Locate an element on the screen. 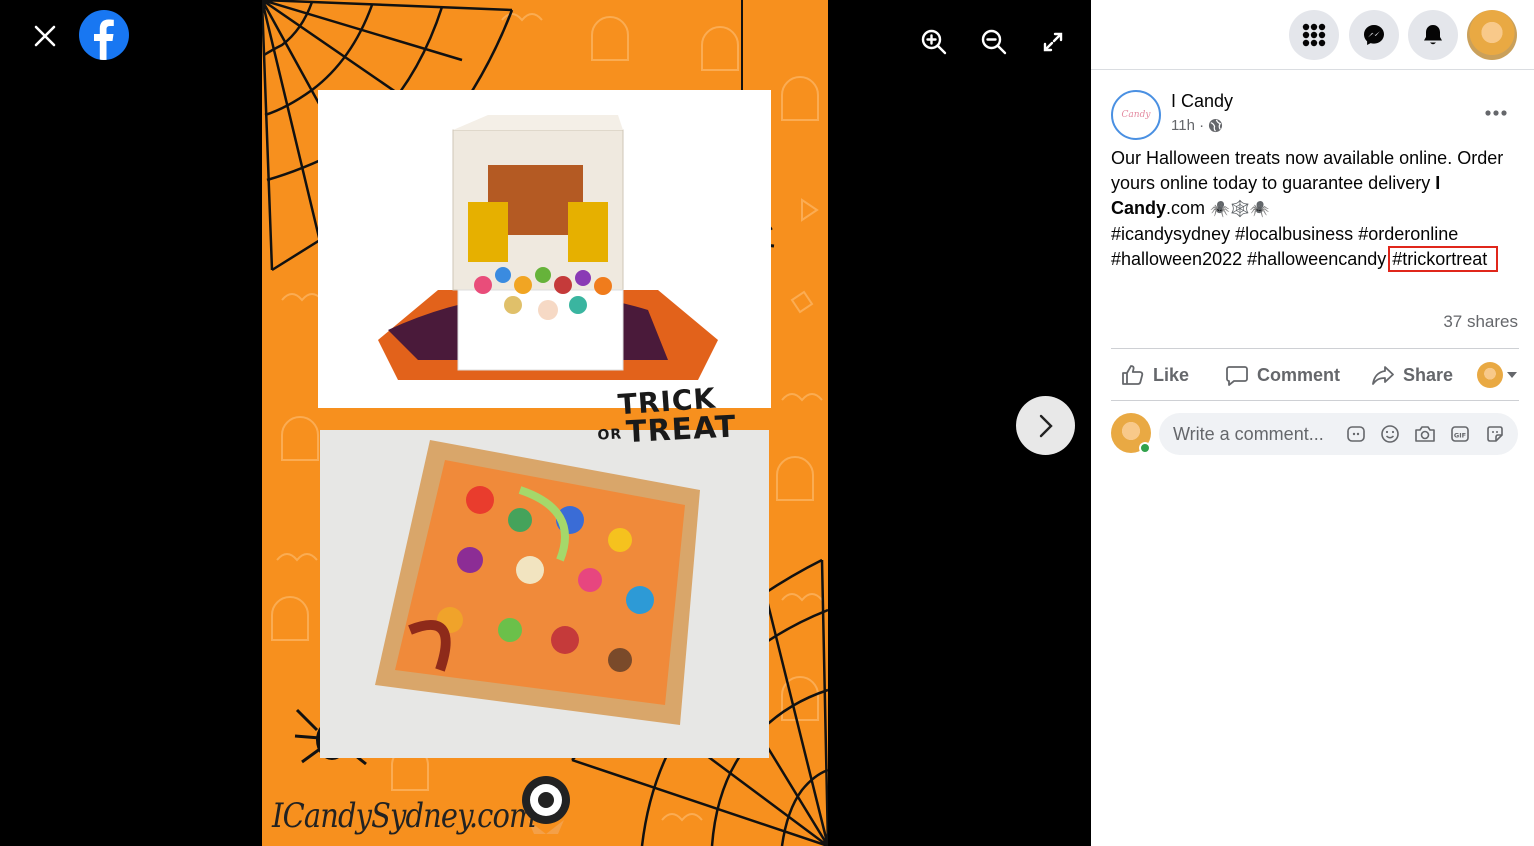  page-avatar: Candy is located at coordinates (1136, 115).